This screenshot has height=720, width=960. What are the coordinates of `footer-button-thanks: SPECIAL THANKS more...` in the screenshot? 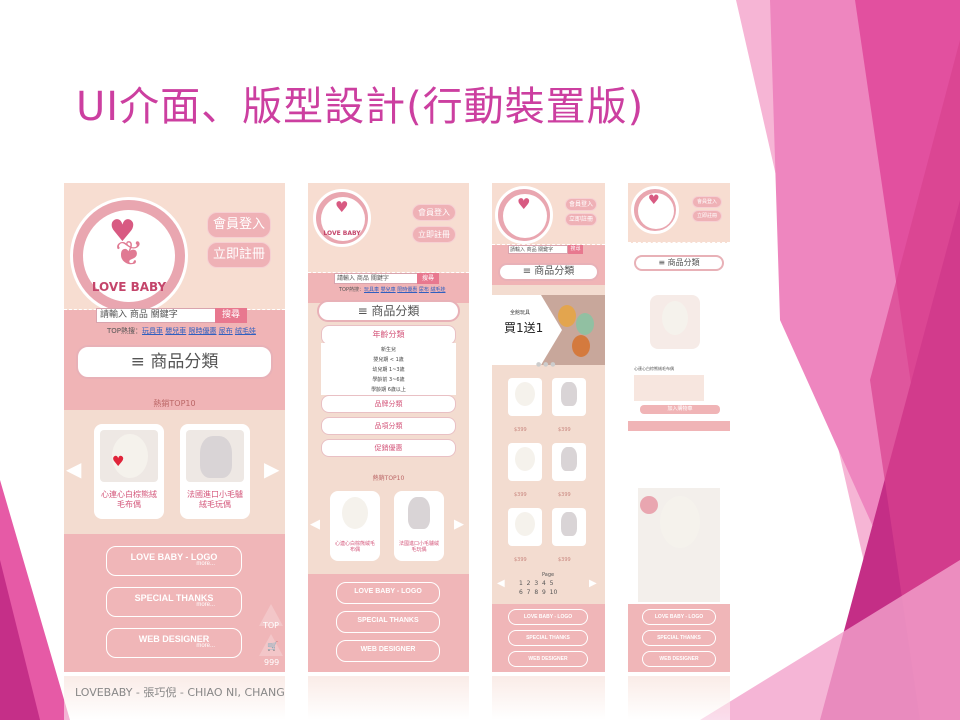 It's located at (174, 602).